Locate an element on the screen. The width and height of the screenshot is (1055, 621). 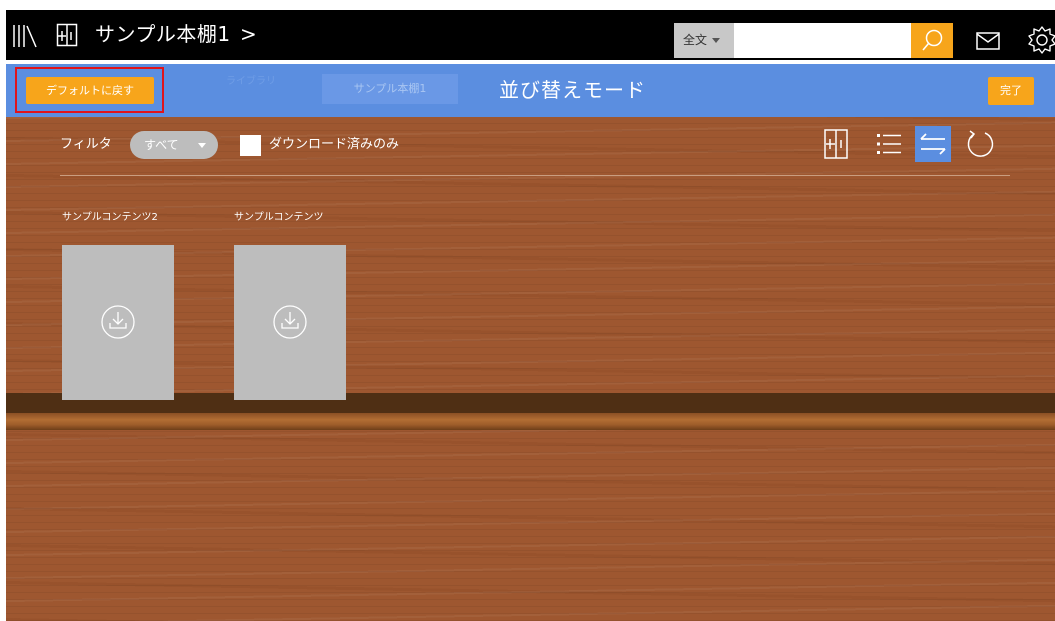
filter-select: すべて is located at coordinates (174, 145).